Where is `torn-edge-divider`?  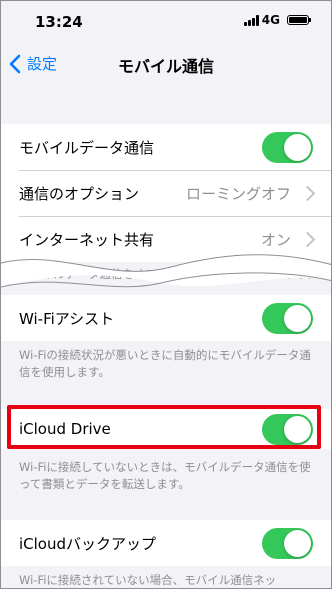 torn-edge-divider is located at coordinates (166, 271).